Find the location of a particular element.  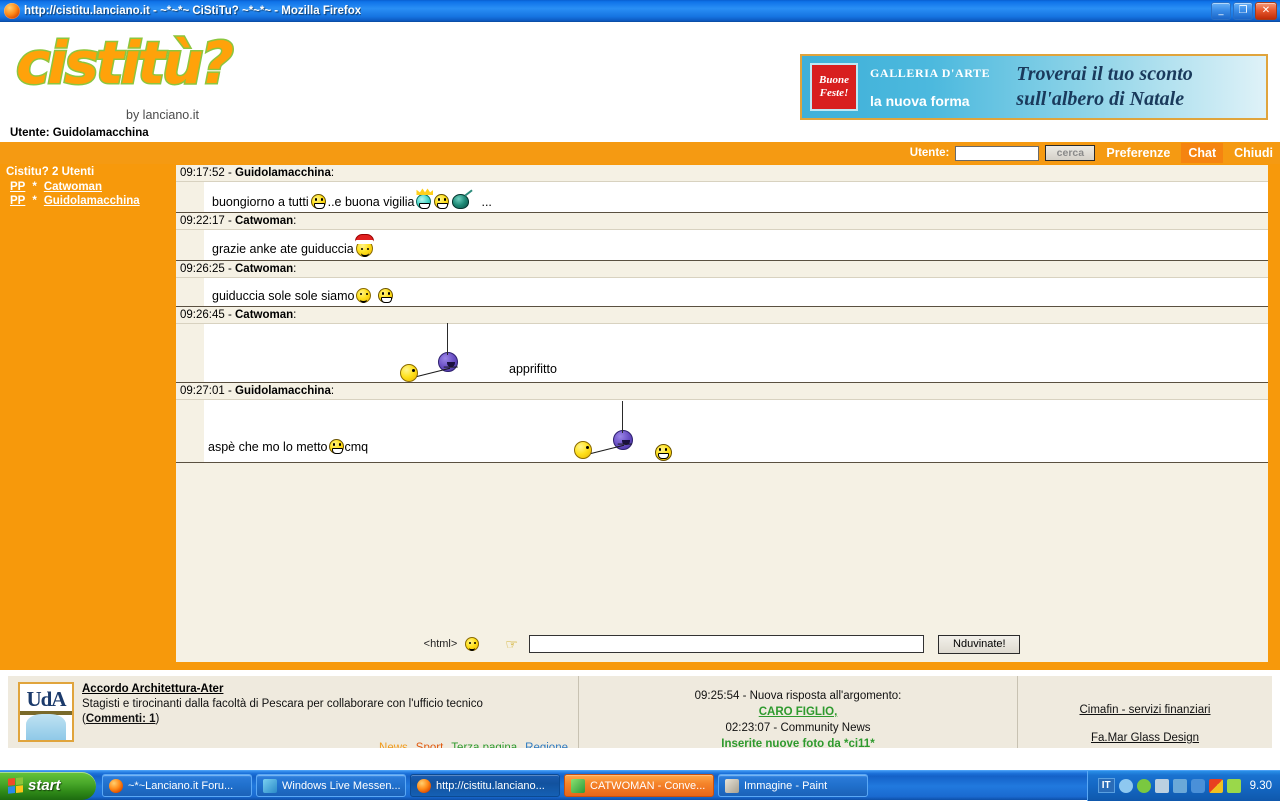

site-logo: cistitù? by lanciano.it is located at coordinates (158, 73).